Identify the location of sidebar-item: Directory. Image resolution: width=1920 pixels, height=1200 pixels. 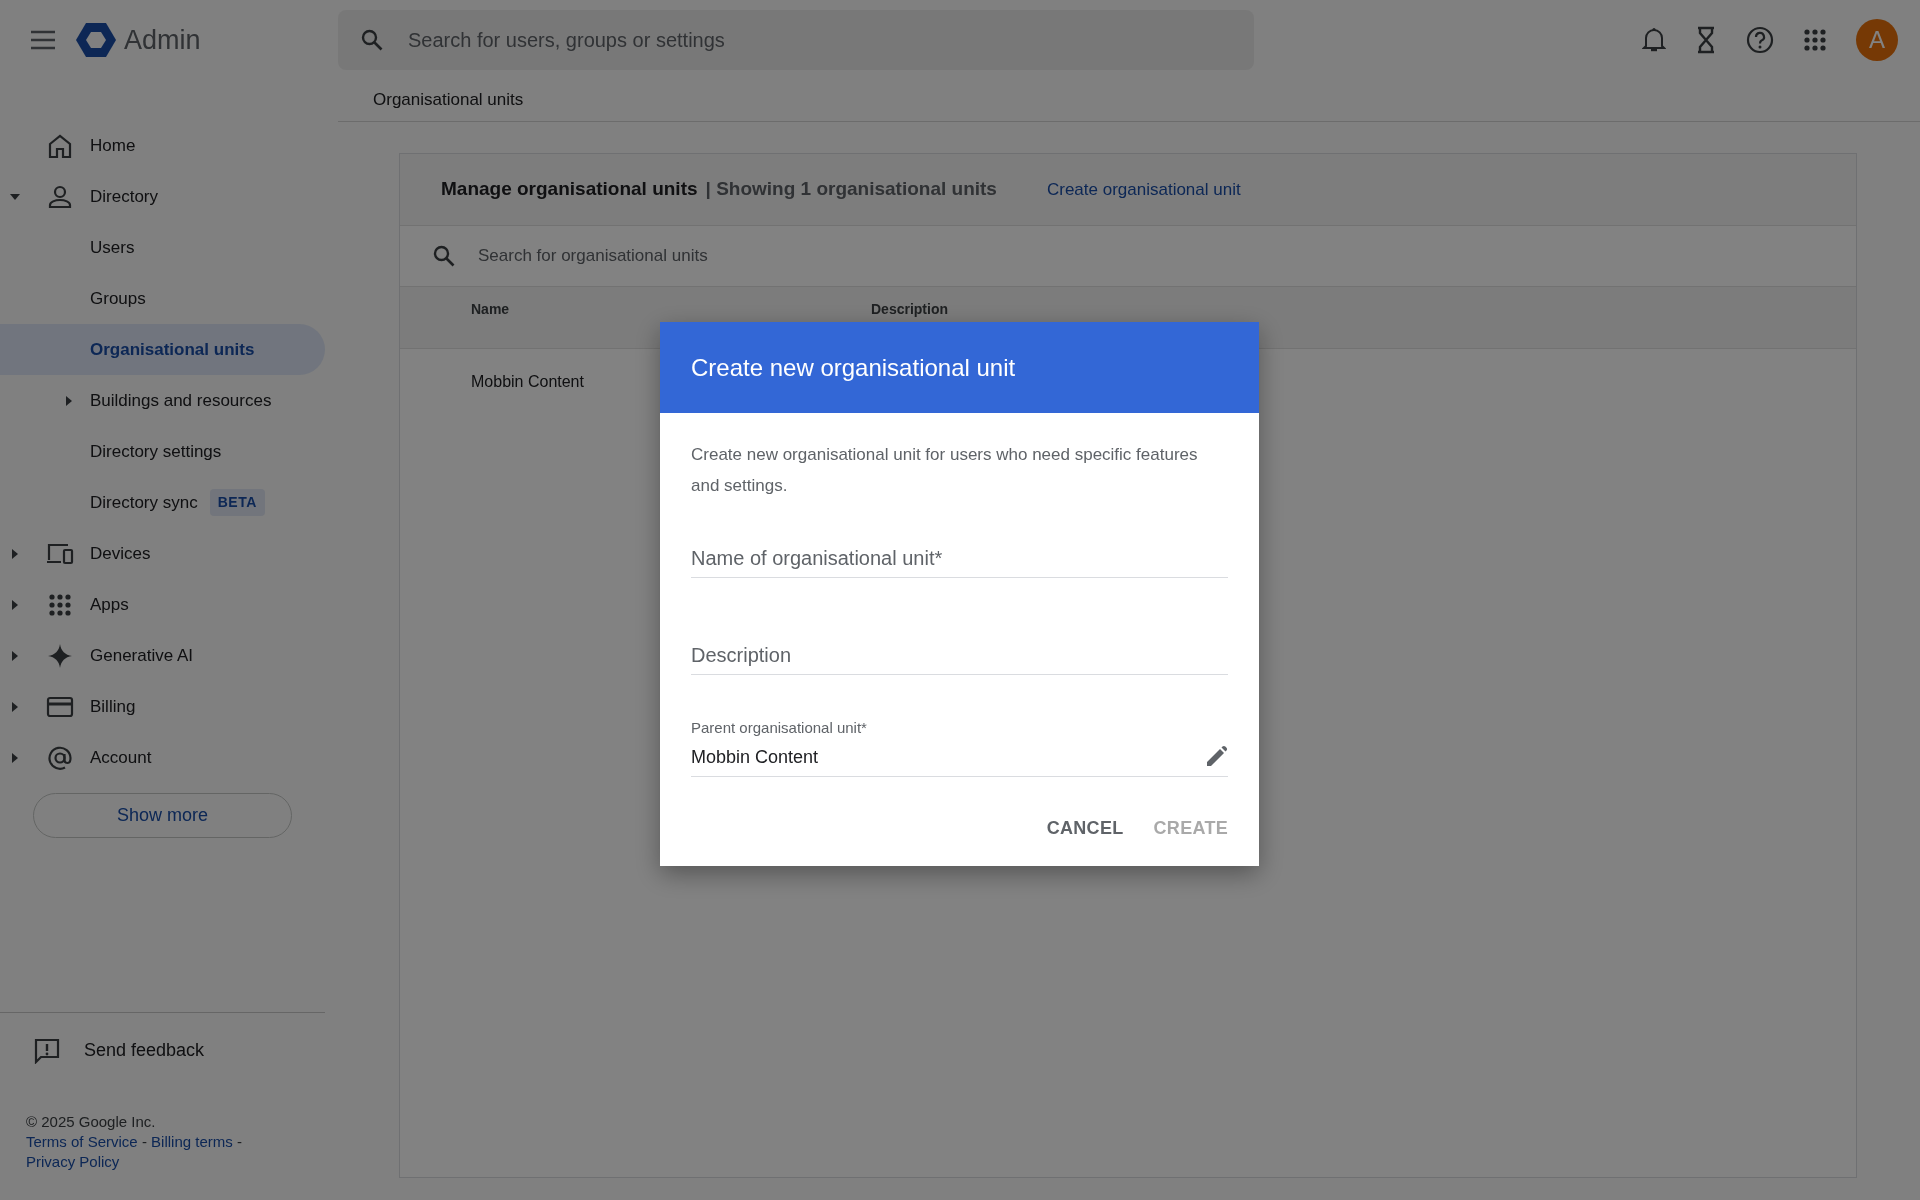
(162, 196).